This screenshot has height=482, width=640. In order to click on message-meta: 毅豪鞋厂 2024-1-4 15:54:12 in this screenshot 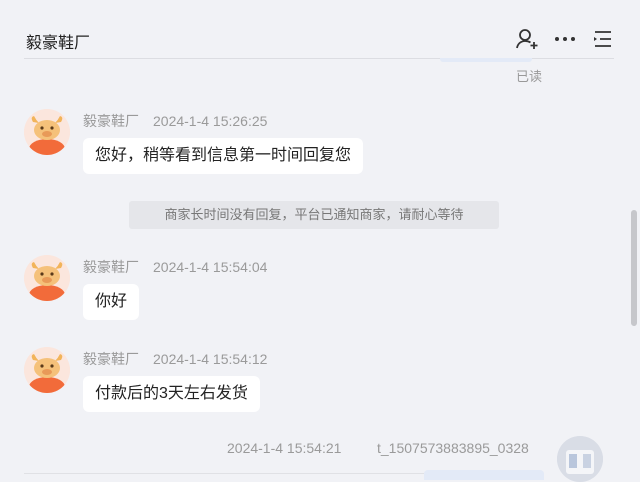, I will do `click(175, 359)`.